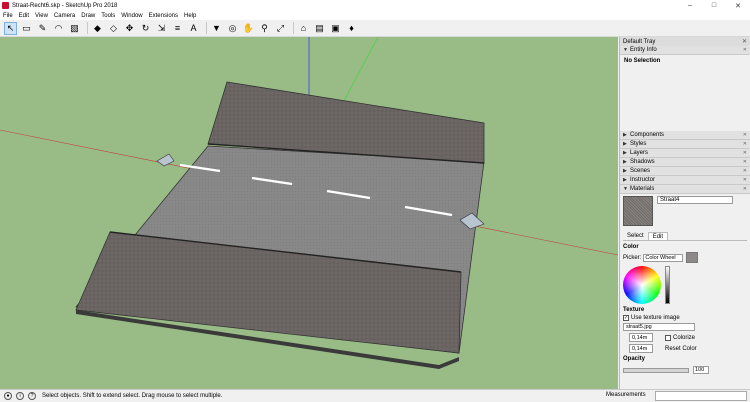 The width and height of the screenshot is (750, 402). What do you see at coordinates (10, 28) in the screenshot?
I see `select-icon: ↖` at bounding box center [10, 28].